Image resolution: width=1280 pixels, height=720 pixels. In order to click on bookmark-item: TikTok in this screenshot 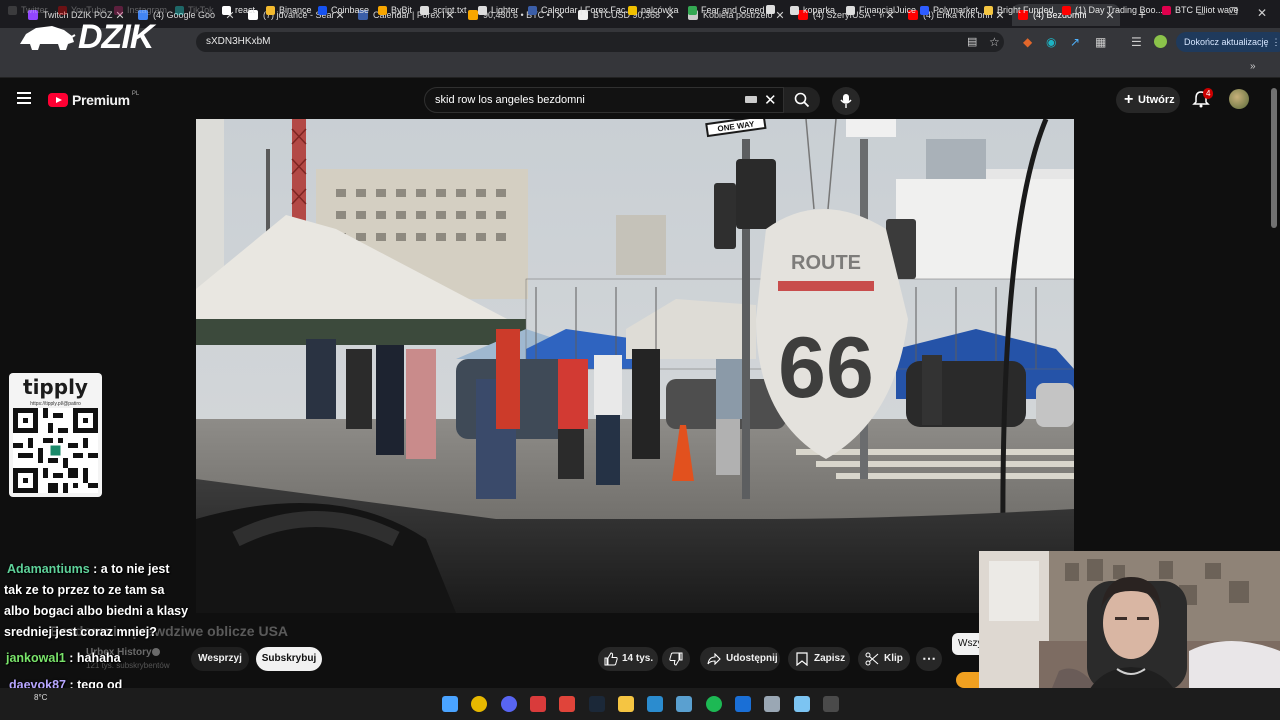, I will do `click(194, 10)`.